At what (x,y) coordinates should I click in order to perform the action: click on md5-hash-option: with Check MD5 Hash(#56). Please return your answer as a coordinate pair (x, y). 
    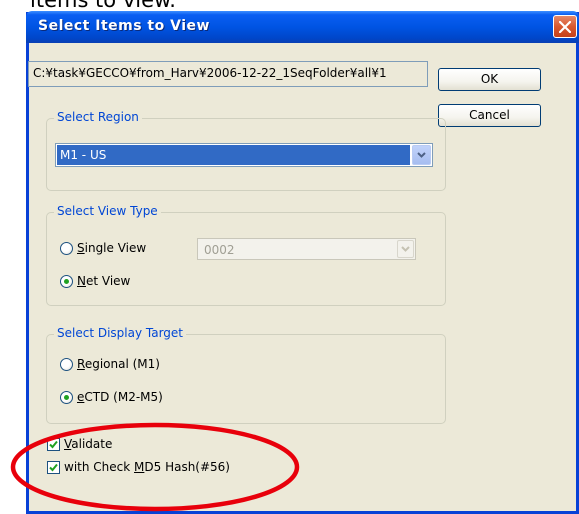
    Looking at the image, I should click on (138, 467).